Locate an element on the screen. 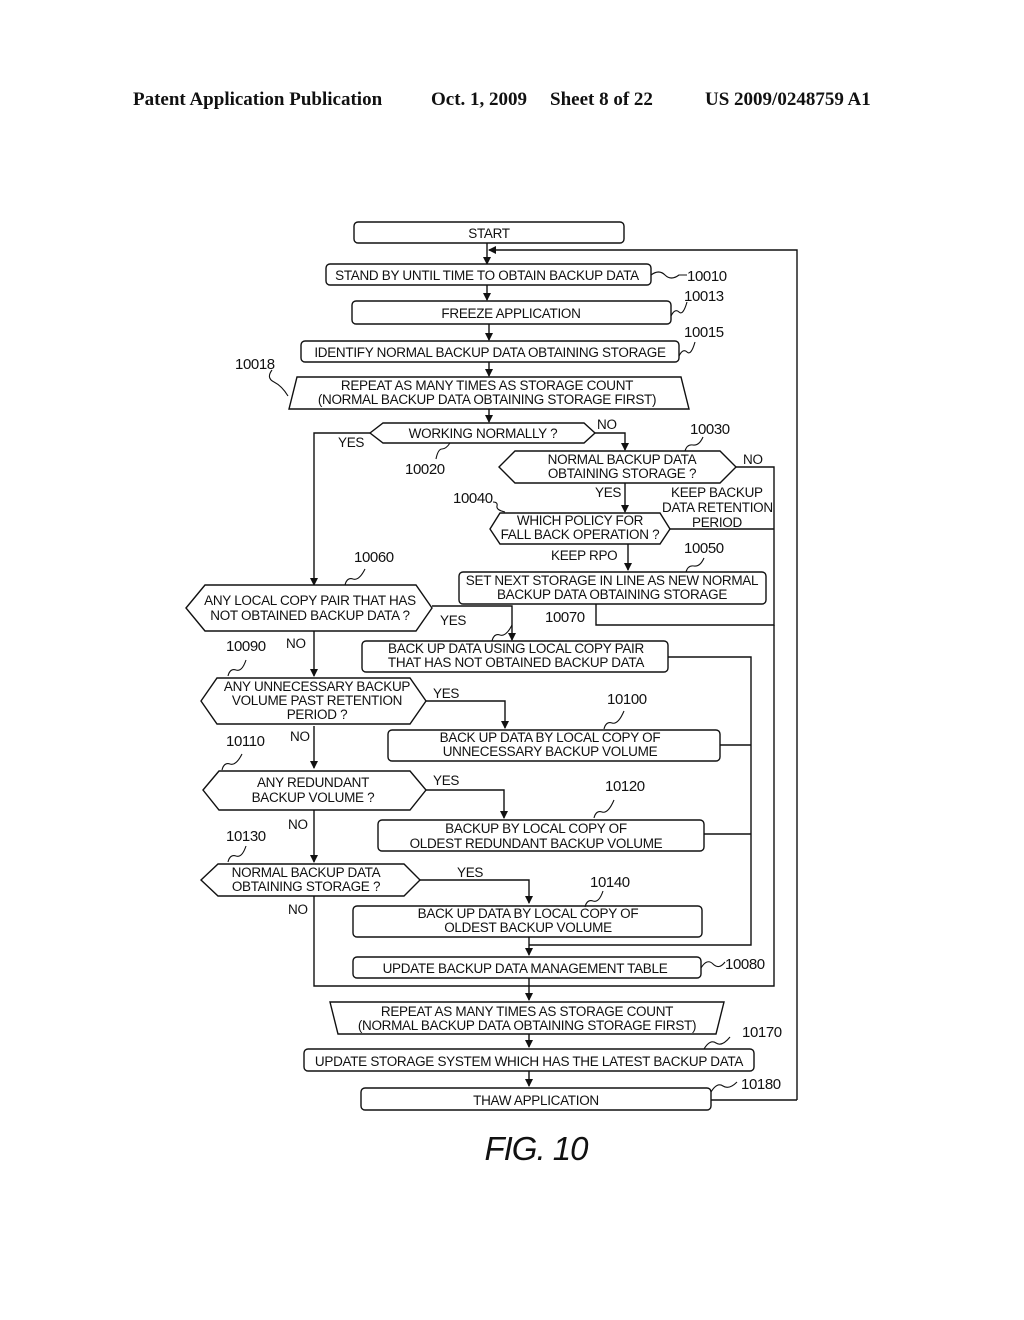 This screenshot has width=1024, height=1320. label-no-10130: NO is located at coordinates (298, 909).